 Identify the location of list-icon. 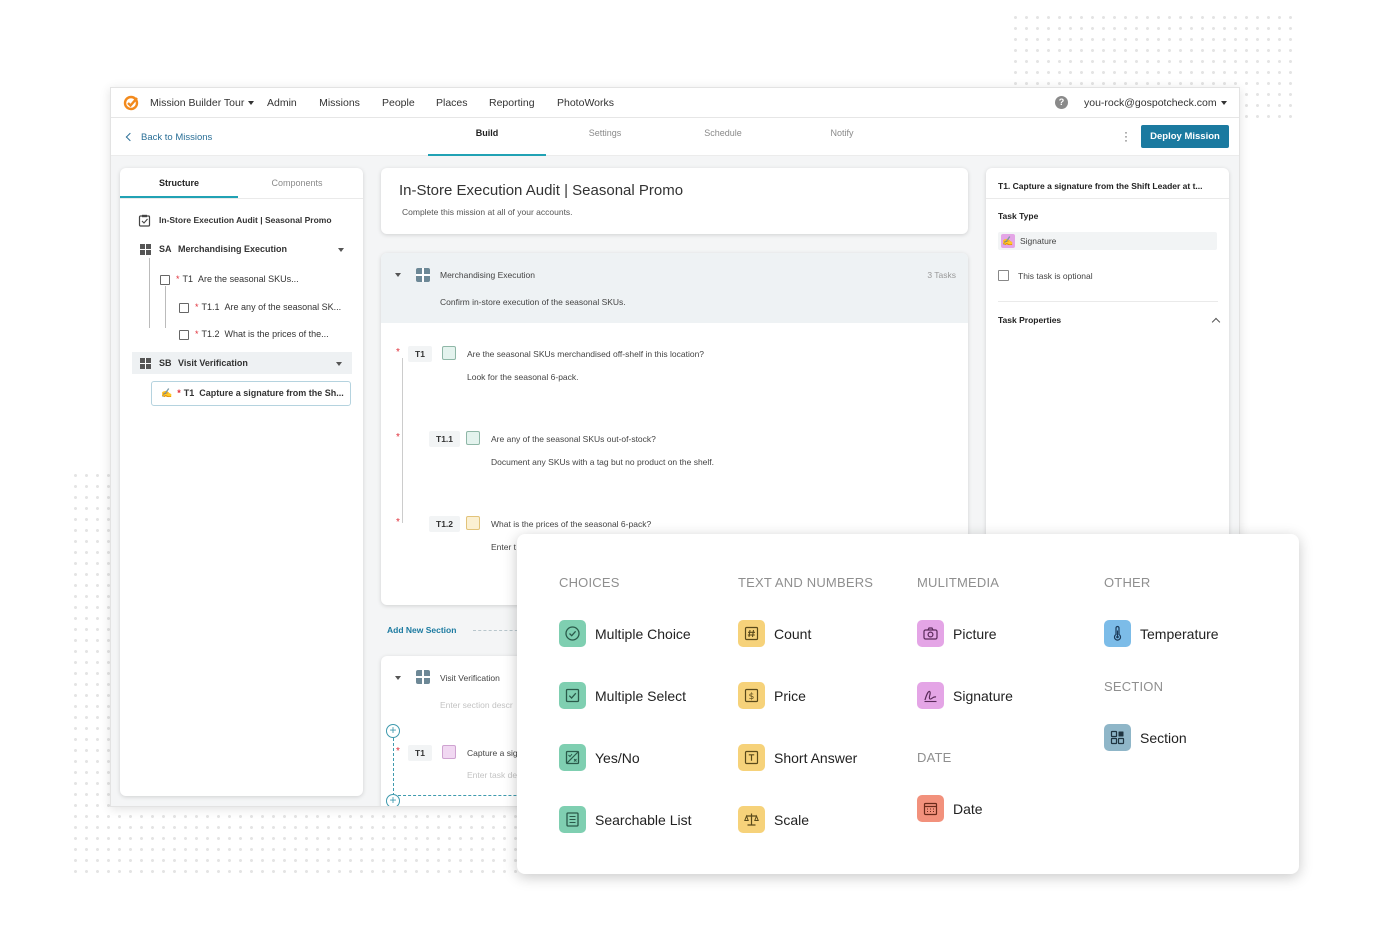
(572, 819).